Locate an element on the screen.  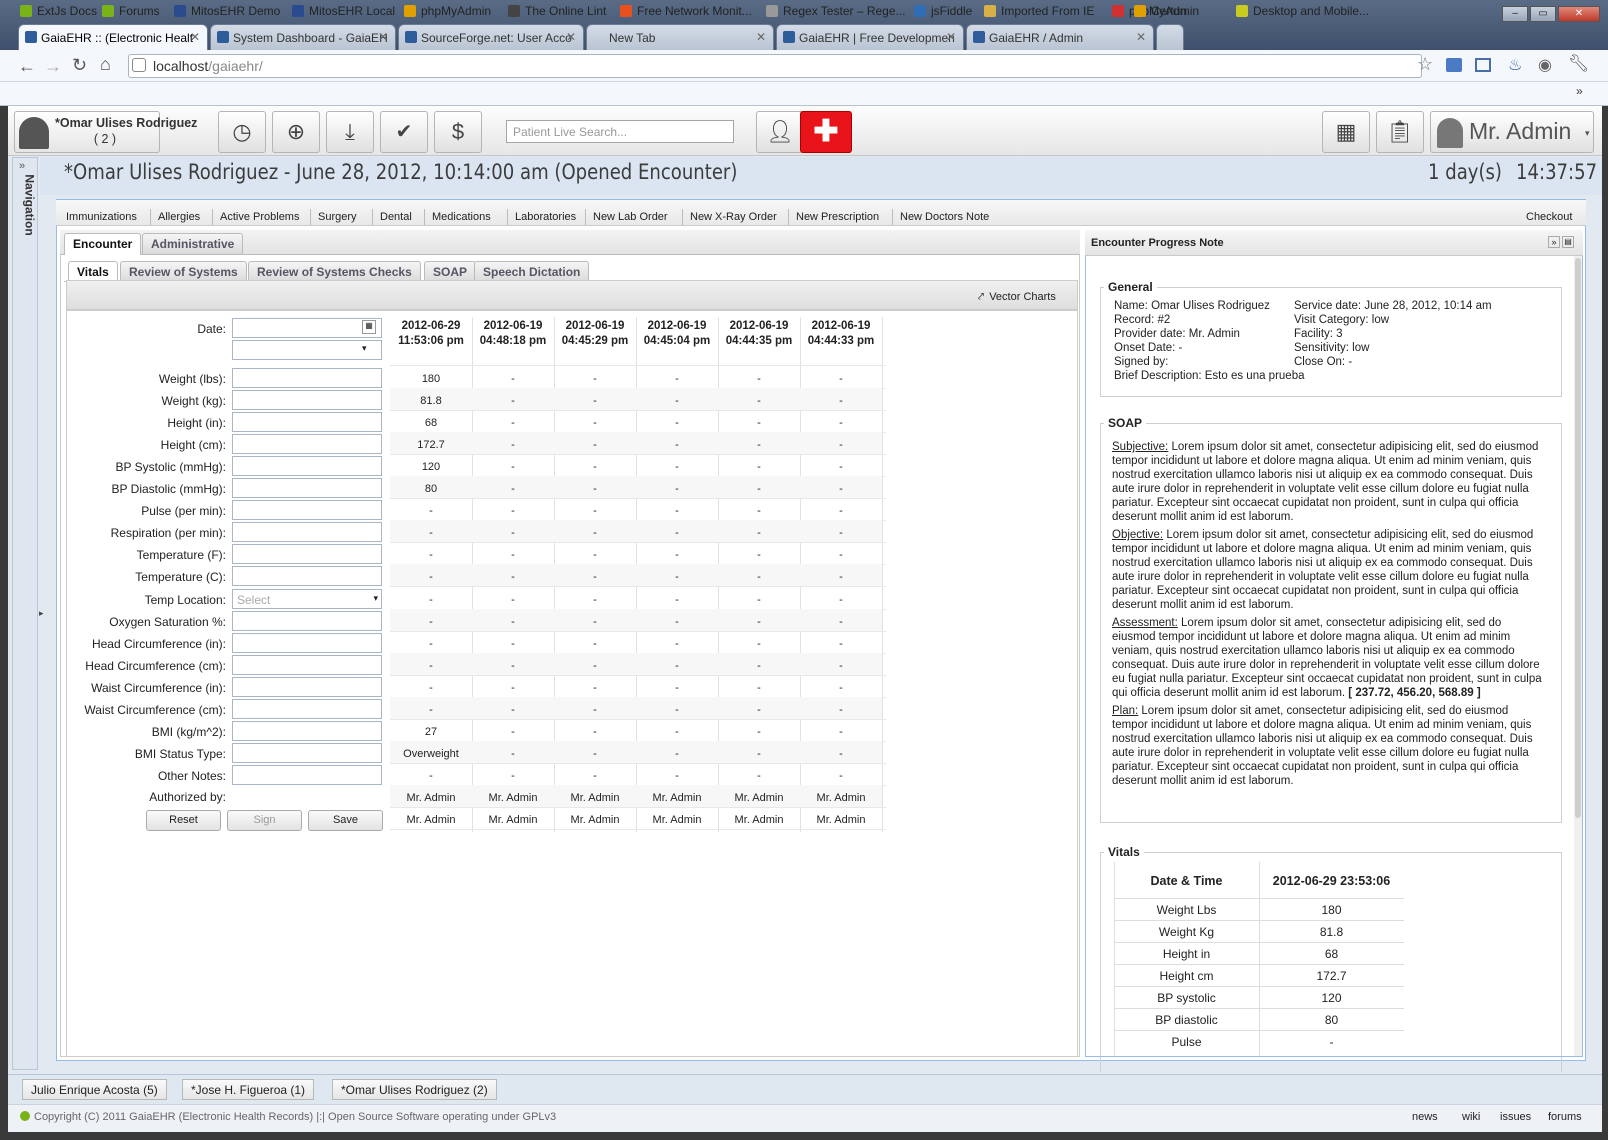
clipboard-icon: 📋︎ is located at coordinates (1400, 132).